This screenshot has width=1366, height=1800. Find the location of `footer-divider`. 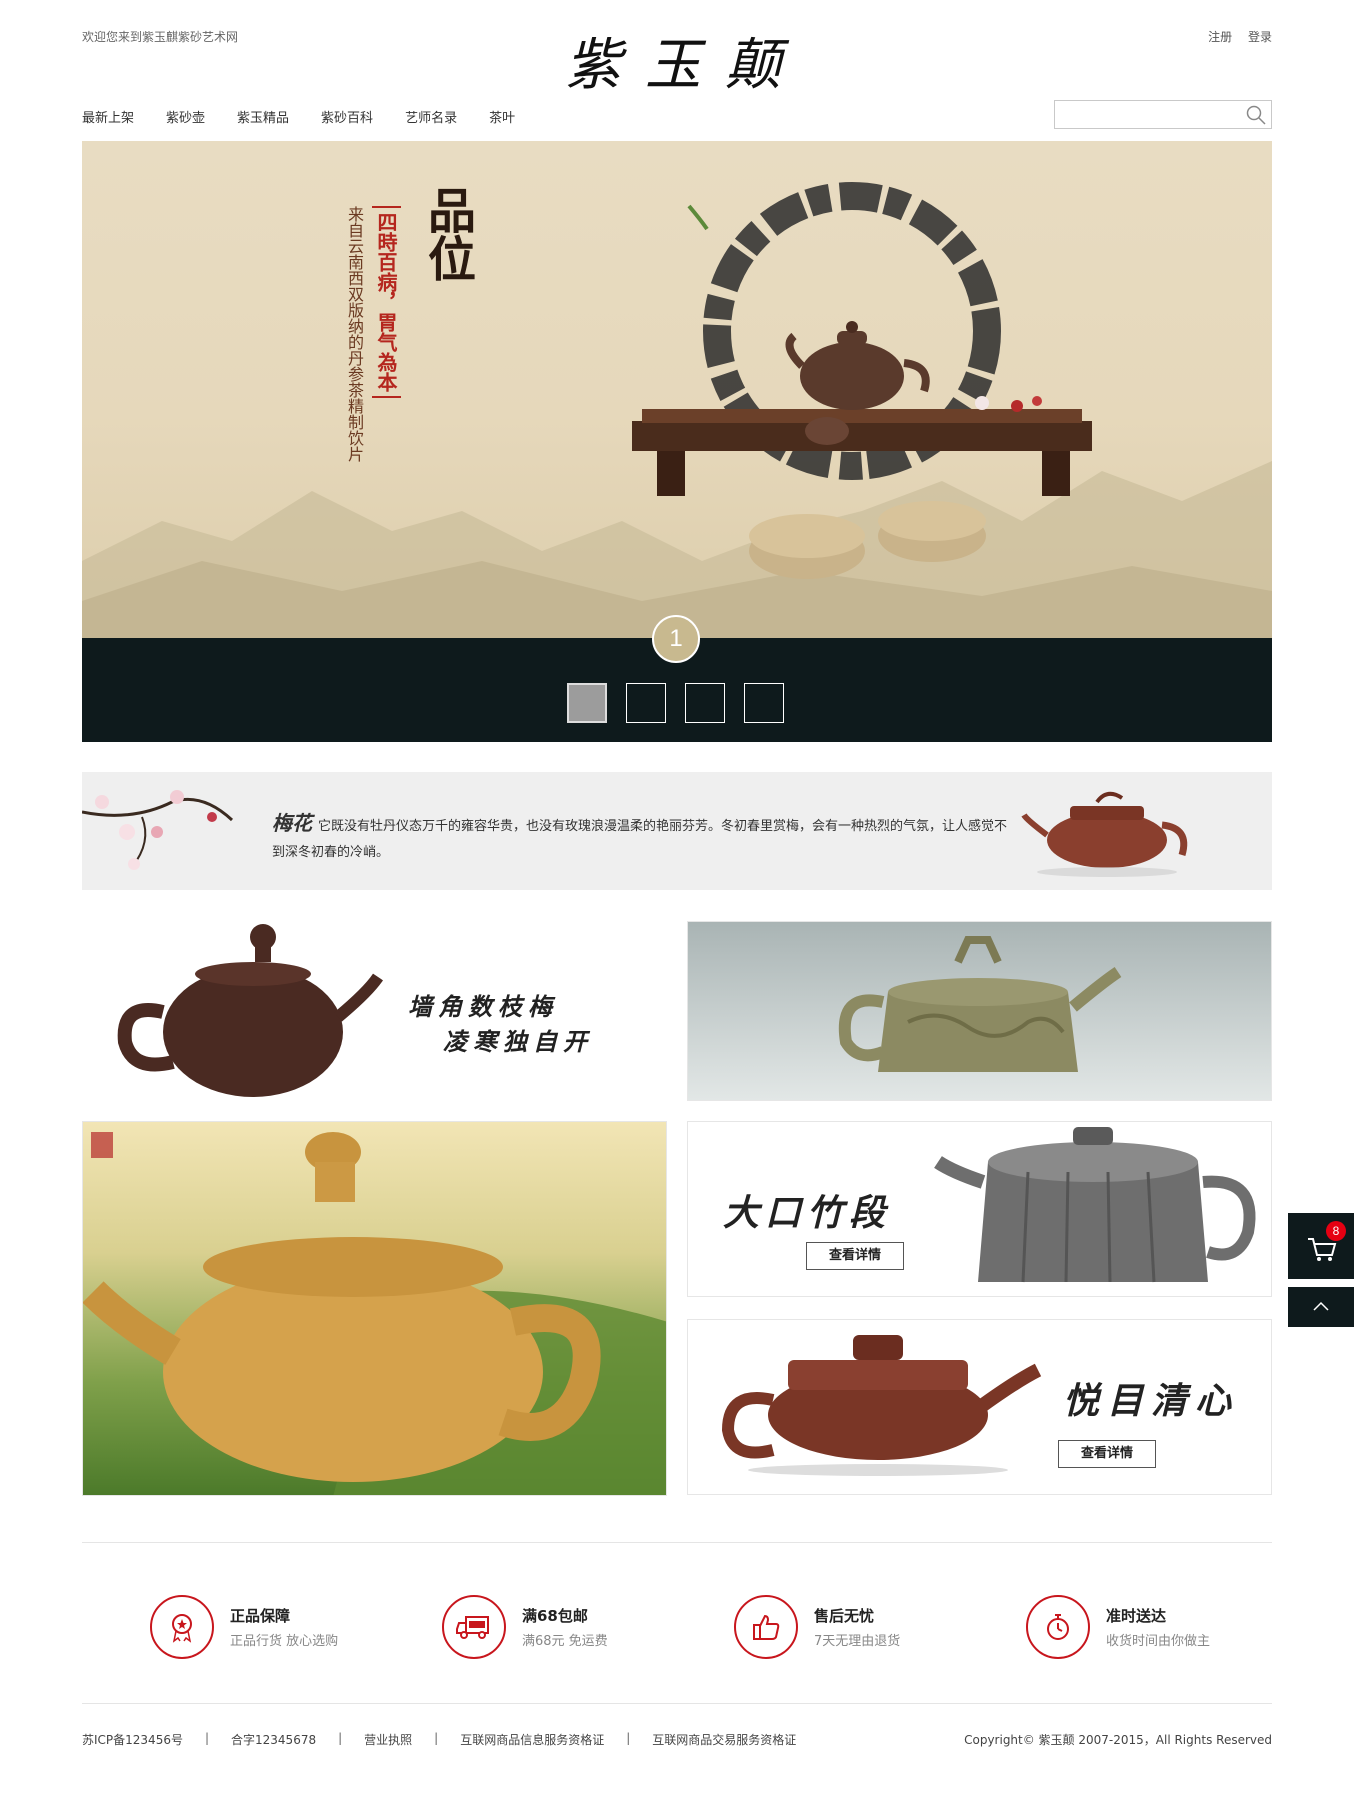

footer-divider is located at coordinates (677, 1703).